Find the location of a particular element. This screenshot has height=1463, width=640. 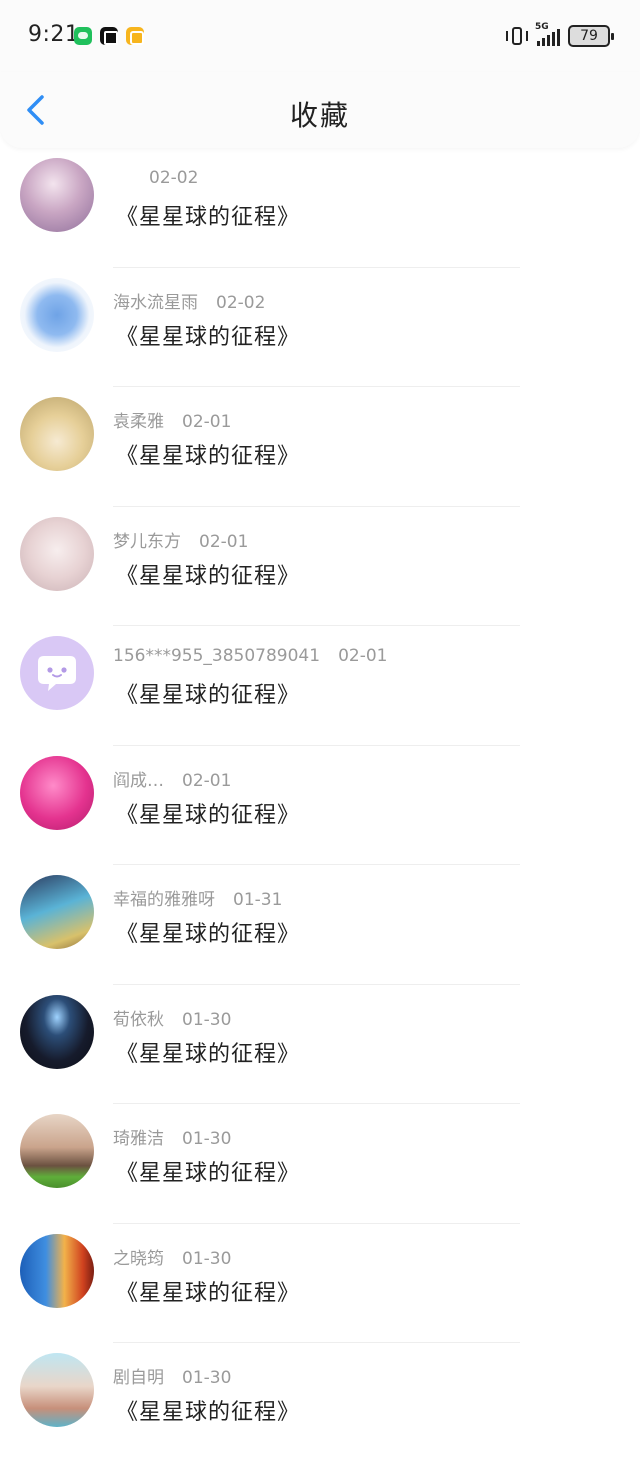

list-item: 之晓筠 01-30 《星星球的征程》 is located at coordinates (320, 1283).